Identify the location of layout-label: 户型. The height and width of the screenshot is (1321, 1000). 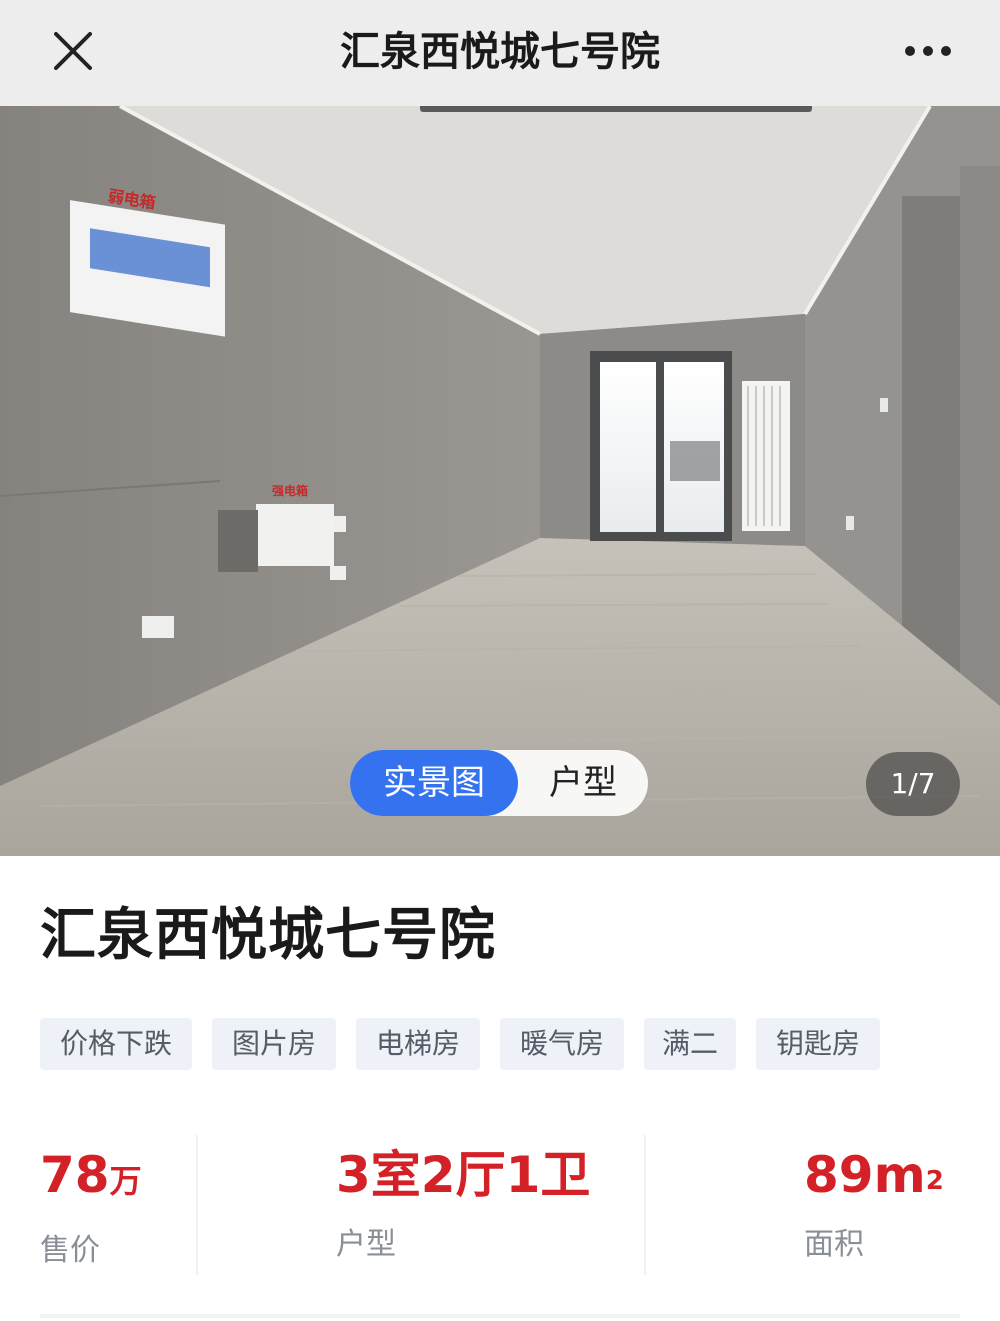
(366, 1244).